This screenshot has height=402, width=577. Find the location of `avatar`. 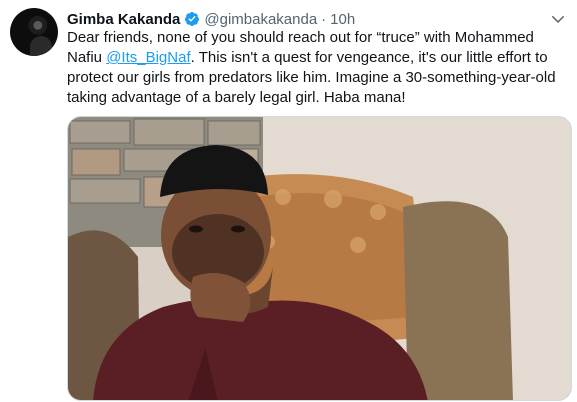

avatar is located at coordinates (34, 32).